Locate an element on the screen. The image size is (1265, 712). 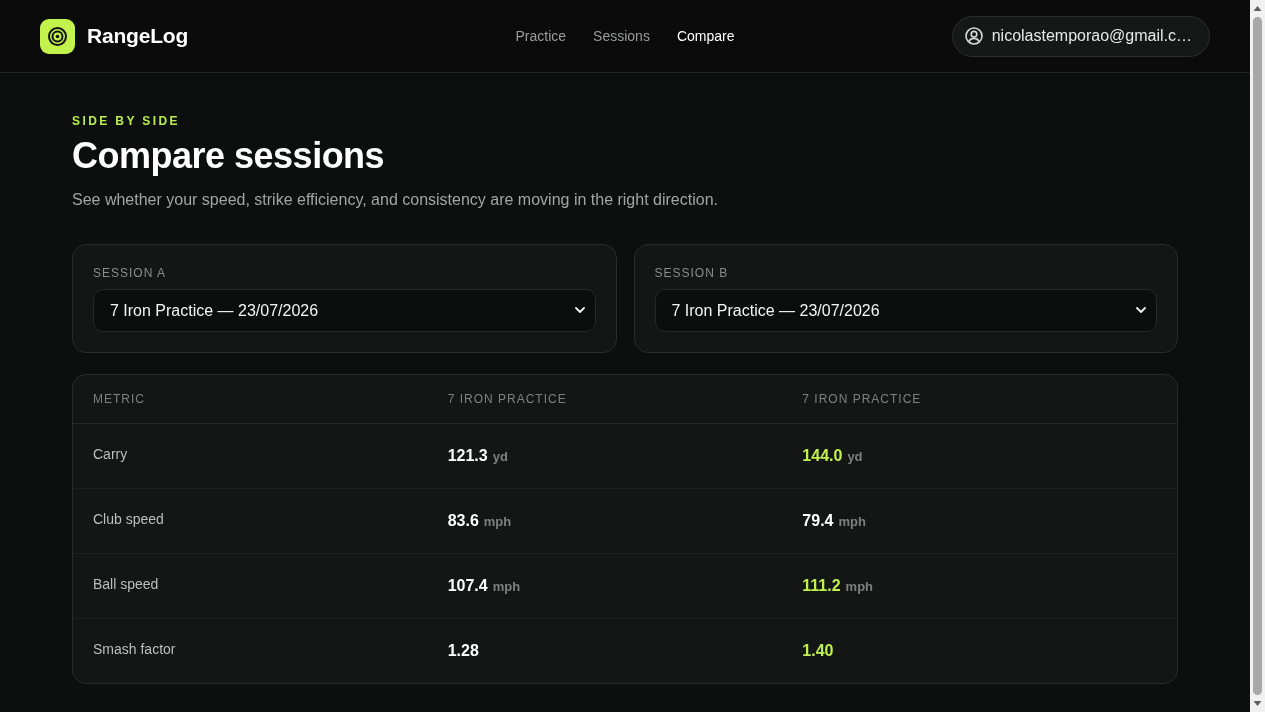
user-icon is located at coordinates (973, 36).